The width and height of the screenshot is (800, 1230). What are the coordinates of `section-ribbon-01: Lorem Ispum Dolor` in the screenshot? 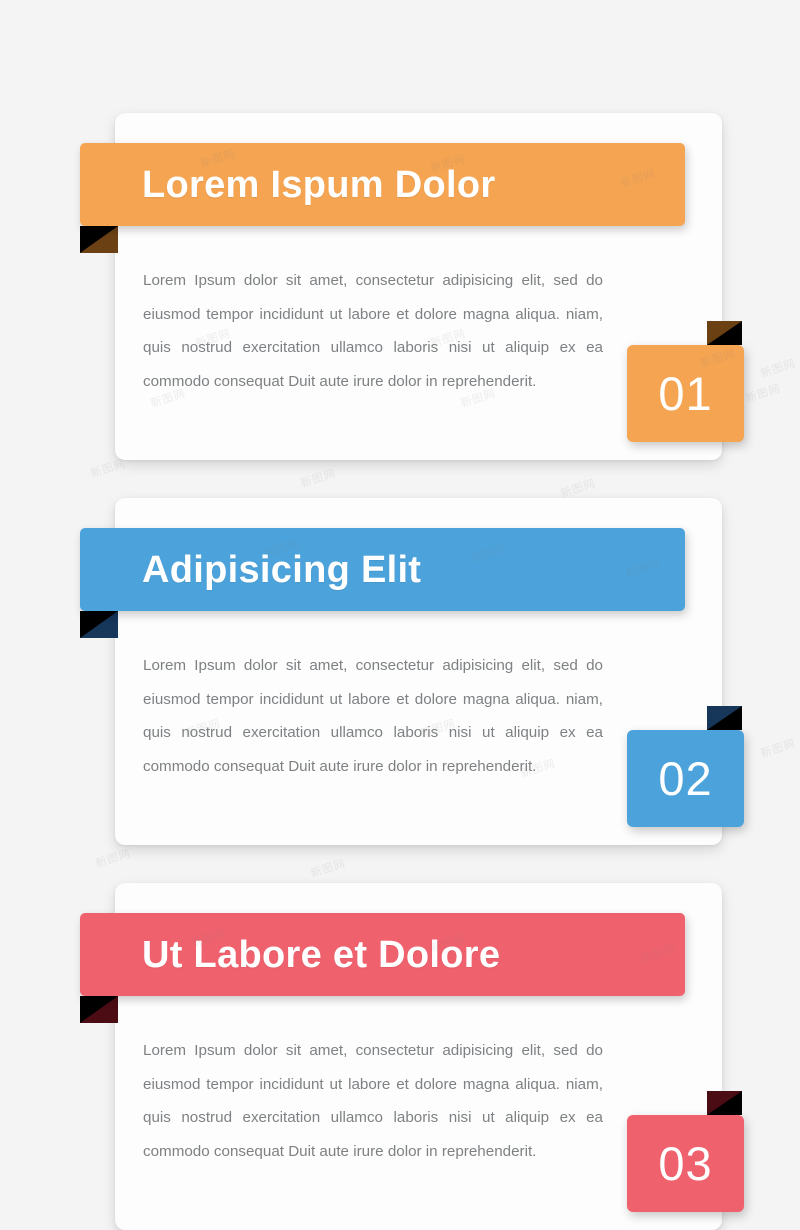 It's located at (382, 184).